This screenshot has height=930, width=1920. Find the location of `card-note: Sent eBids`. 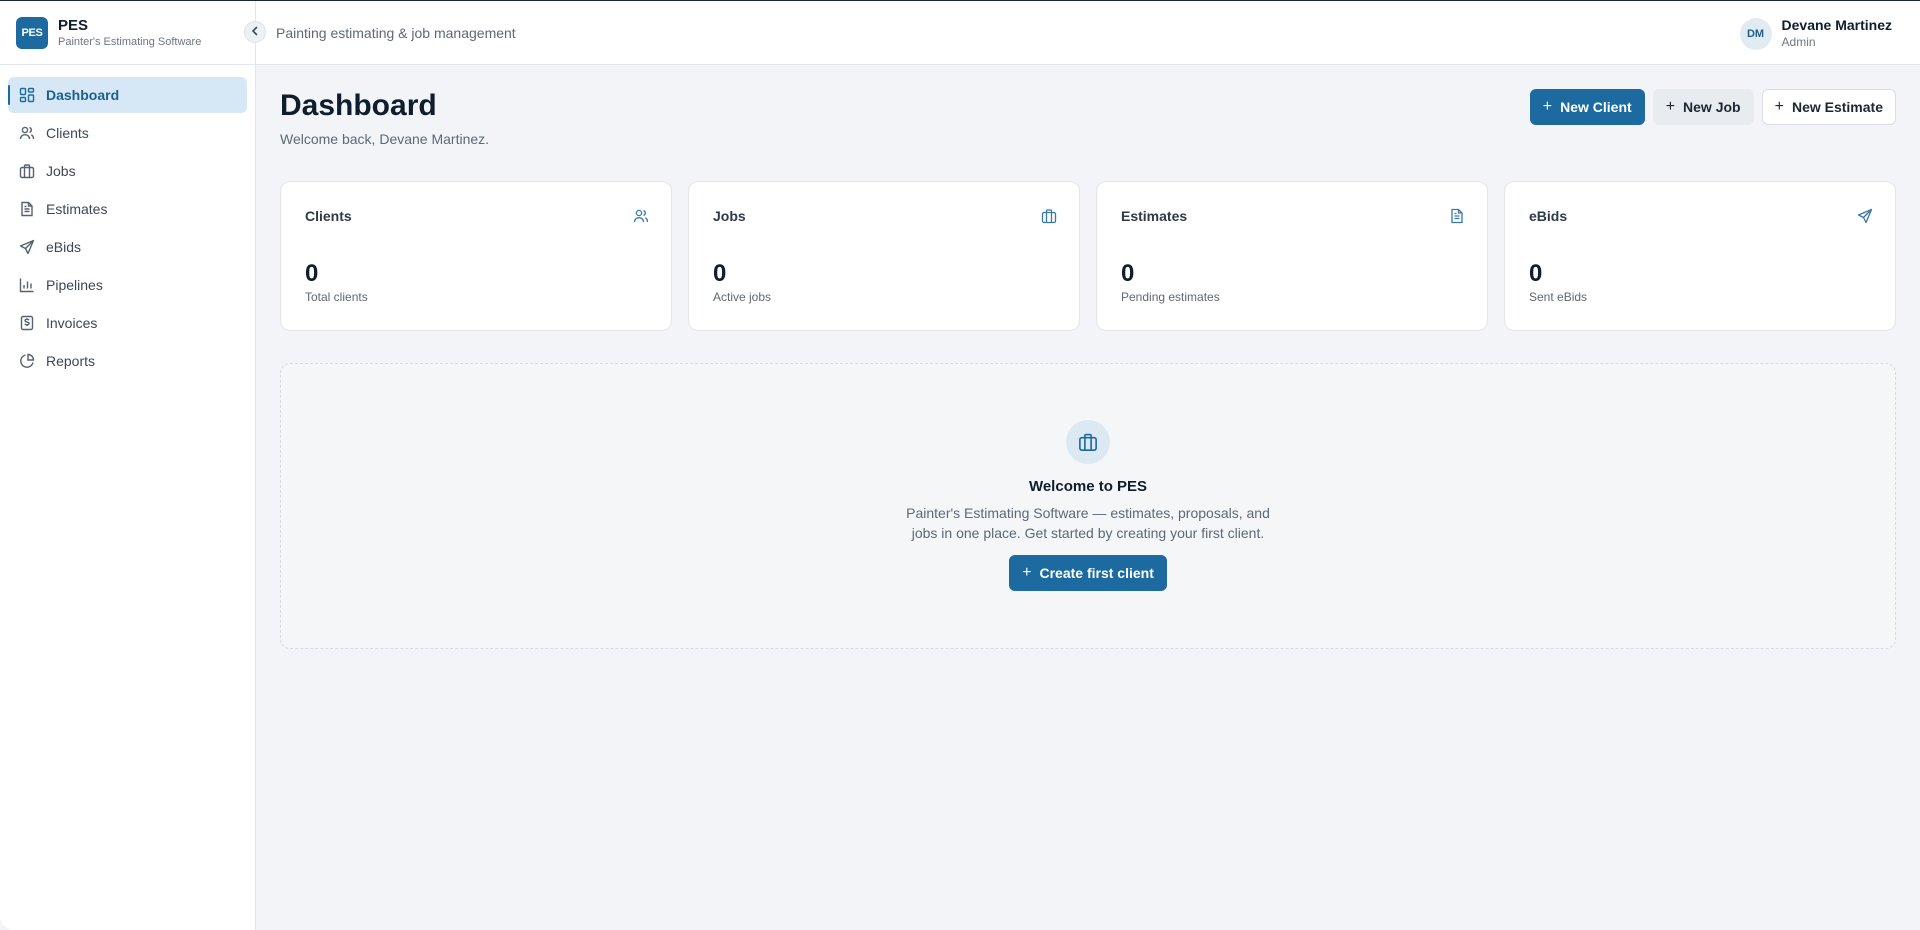

card-note: Sent eBids is located at coordinates (1558, 297).